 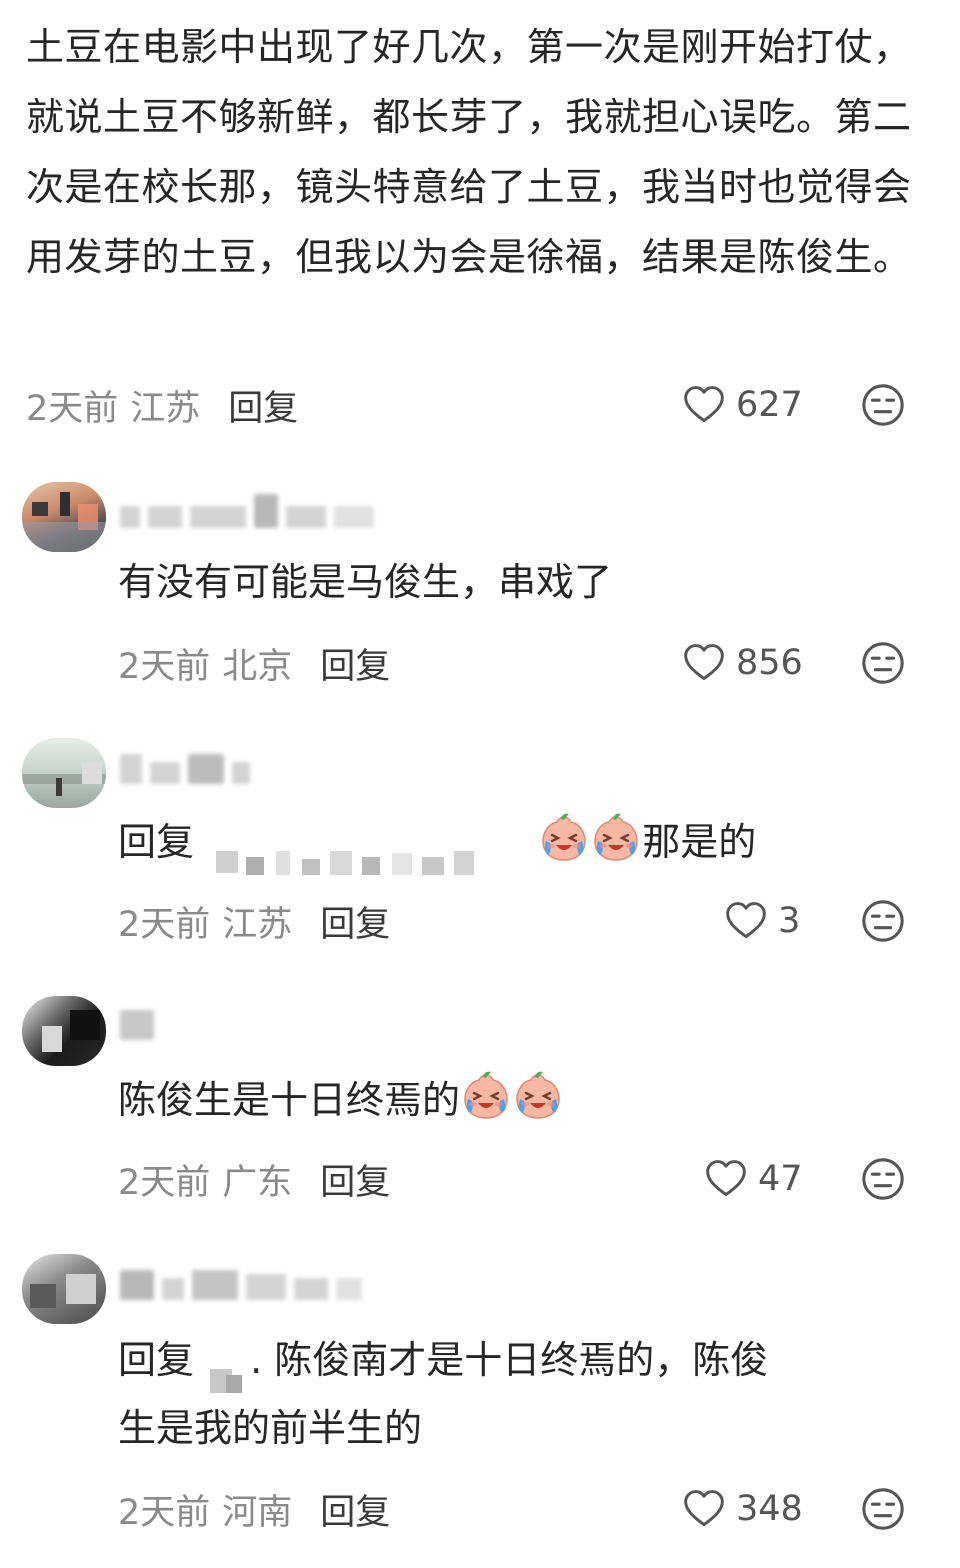 I want to click on reply-text: 回复 那是的, so click(x=518, y=842).